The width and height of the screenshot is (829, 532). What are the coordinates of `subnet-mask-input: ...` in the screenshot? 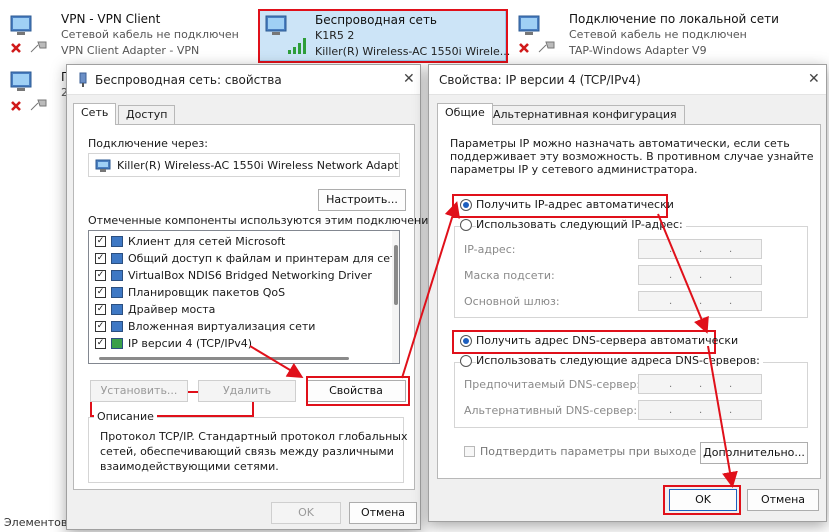 It's located at (700, 275).